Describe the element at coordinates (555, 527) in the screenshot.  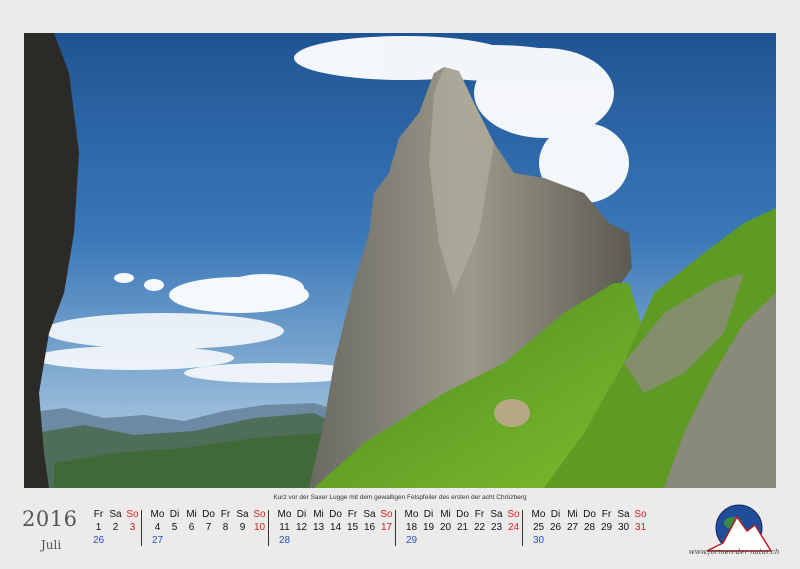
I see `day-number: 26` at that location.